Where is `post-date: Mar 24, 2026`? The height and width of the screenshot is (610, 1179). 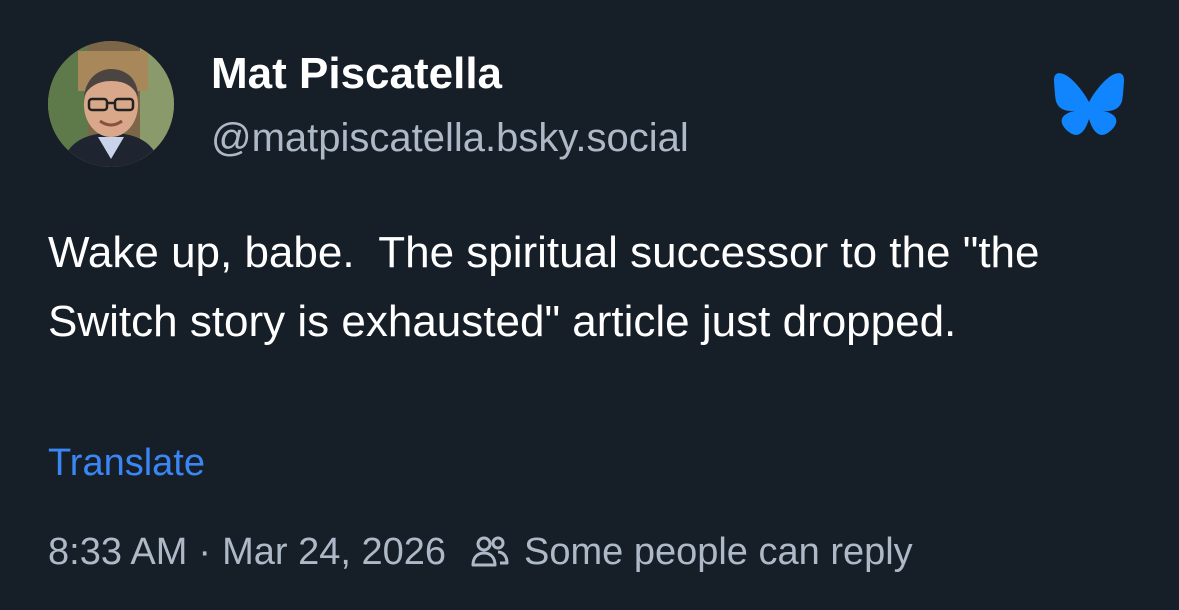
post-date: Mar 24, 2026 is located at coordinates (334, 552).